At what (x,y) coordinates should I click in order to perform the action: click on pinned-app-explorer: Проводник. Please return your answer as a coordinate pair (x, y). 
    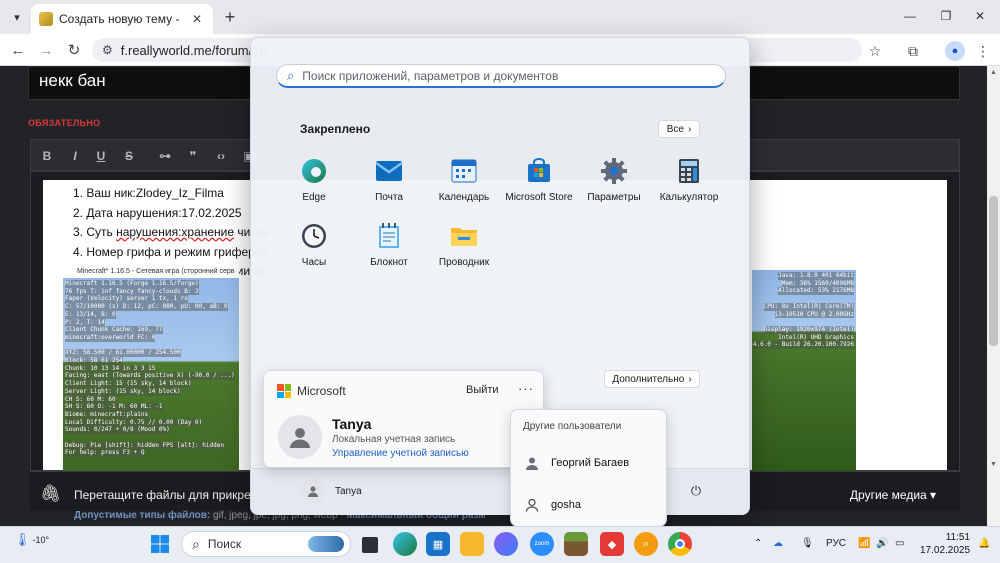
    Looking at the image, I should click on (464, 251).